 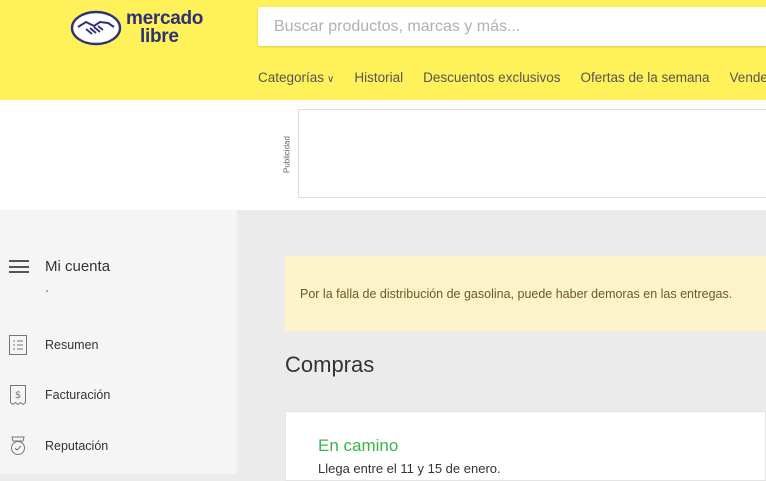 I want to click on mercadolibre-logo: mercado libre, so click(x=145, y=28).